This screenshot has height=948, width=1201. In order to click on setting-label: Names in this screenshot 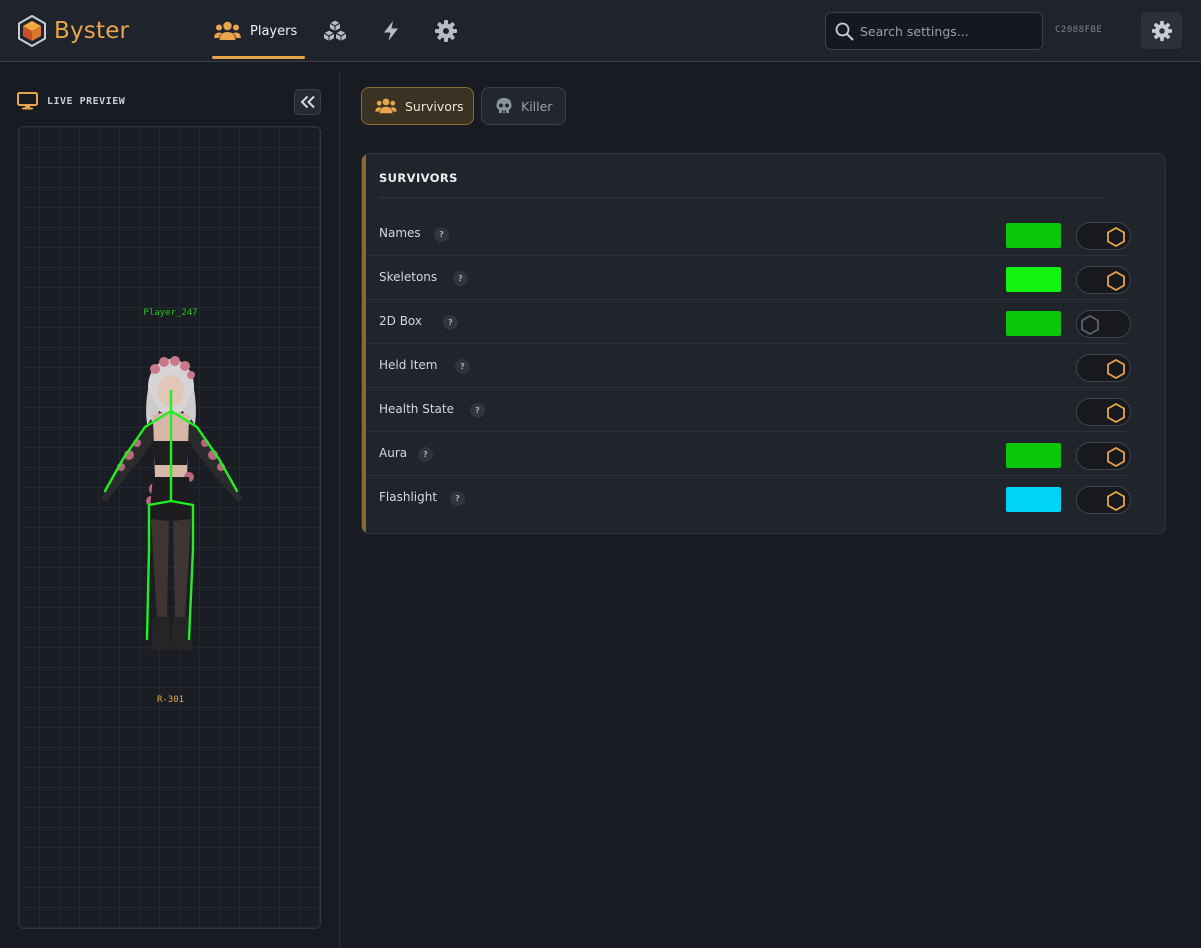, I will do `click(400, 233)`.